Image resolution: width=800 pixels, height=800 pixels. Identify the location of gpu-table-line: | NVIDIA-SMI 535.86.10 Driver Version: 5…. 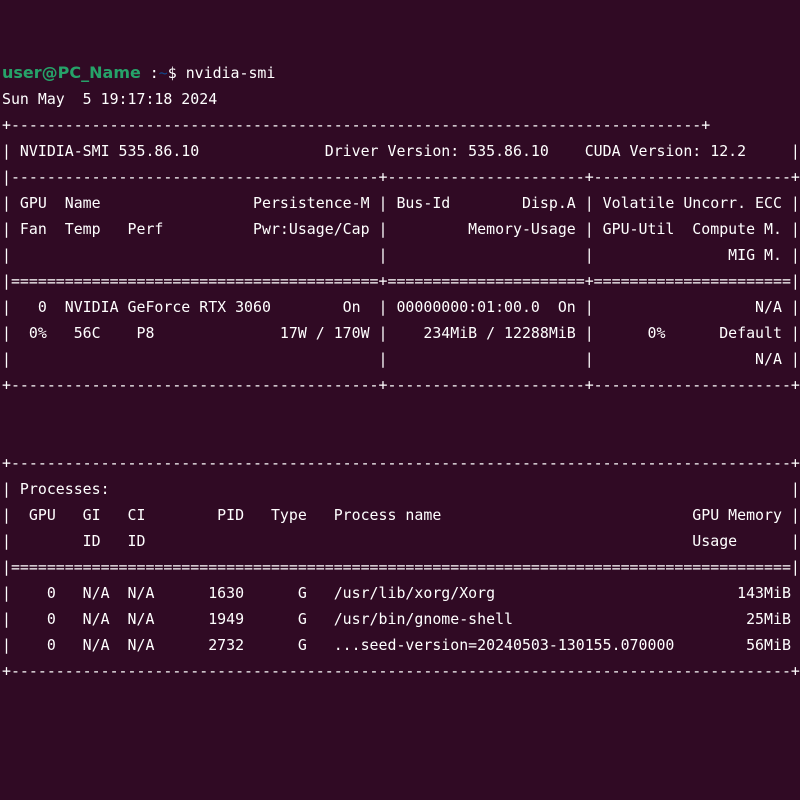
(401, 151).